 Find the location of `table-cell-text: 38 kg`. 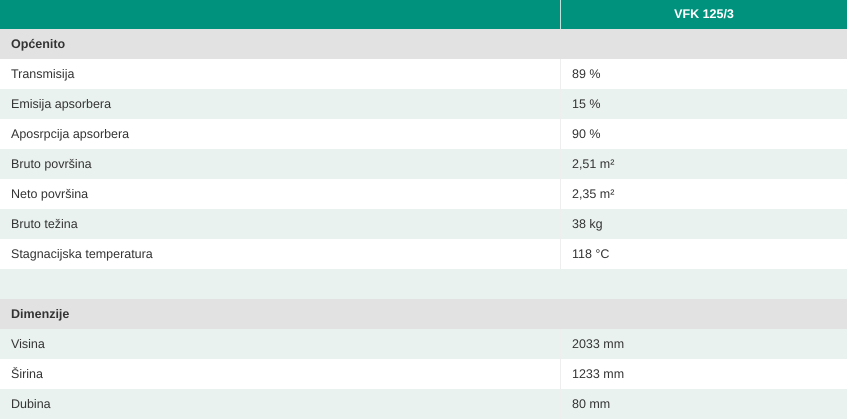

table-cell-text: 38 kg is located at coordinates (587, 224).